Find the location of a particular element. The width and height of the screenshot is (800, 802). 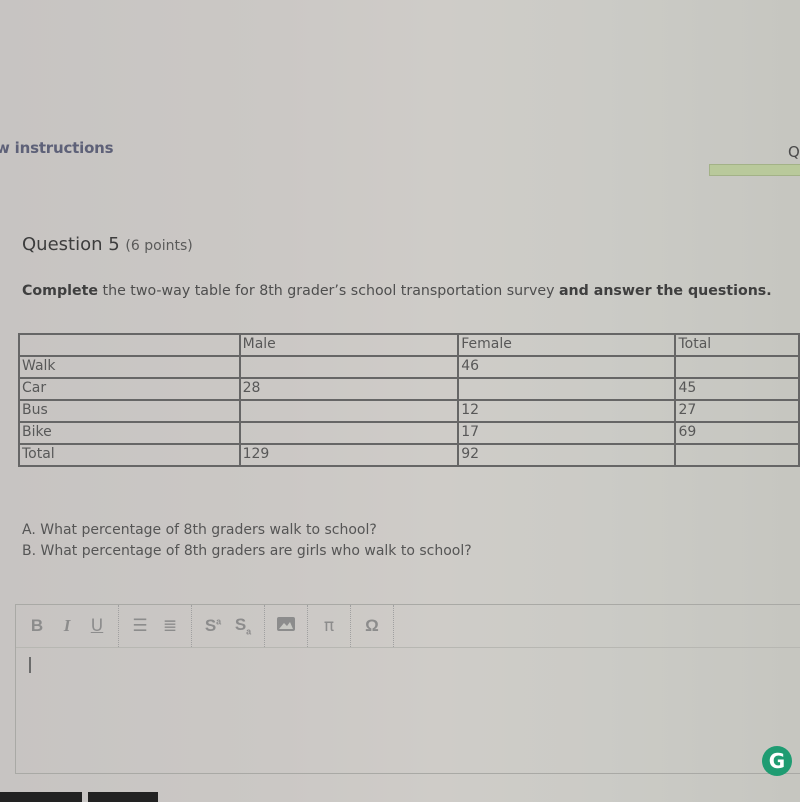

editor-toolbar: B I U ☰ ≣ Sa Sa π Ω is located at coordinates (408, 626).